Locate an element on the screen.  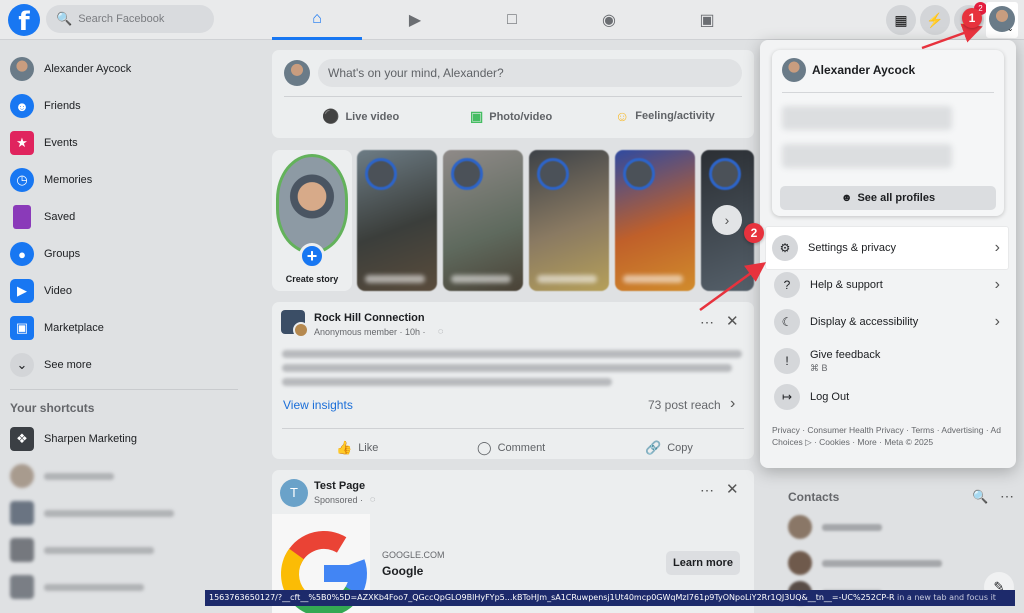
group-name: Rock Hill Connection is located at coordinates (369, 318).